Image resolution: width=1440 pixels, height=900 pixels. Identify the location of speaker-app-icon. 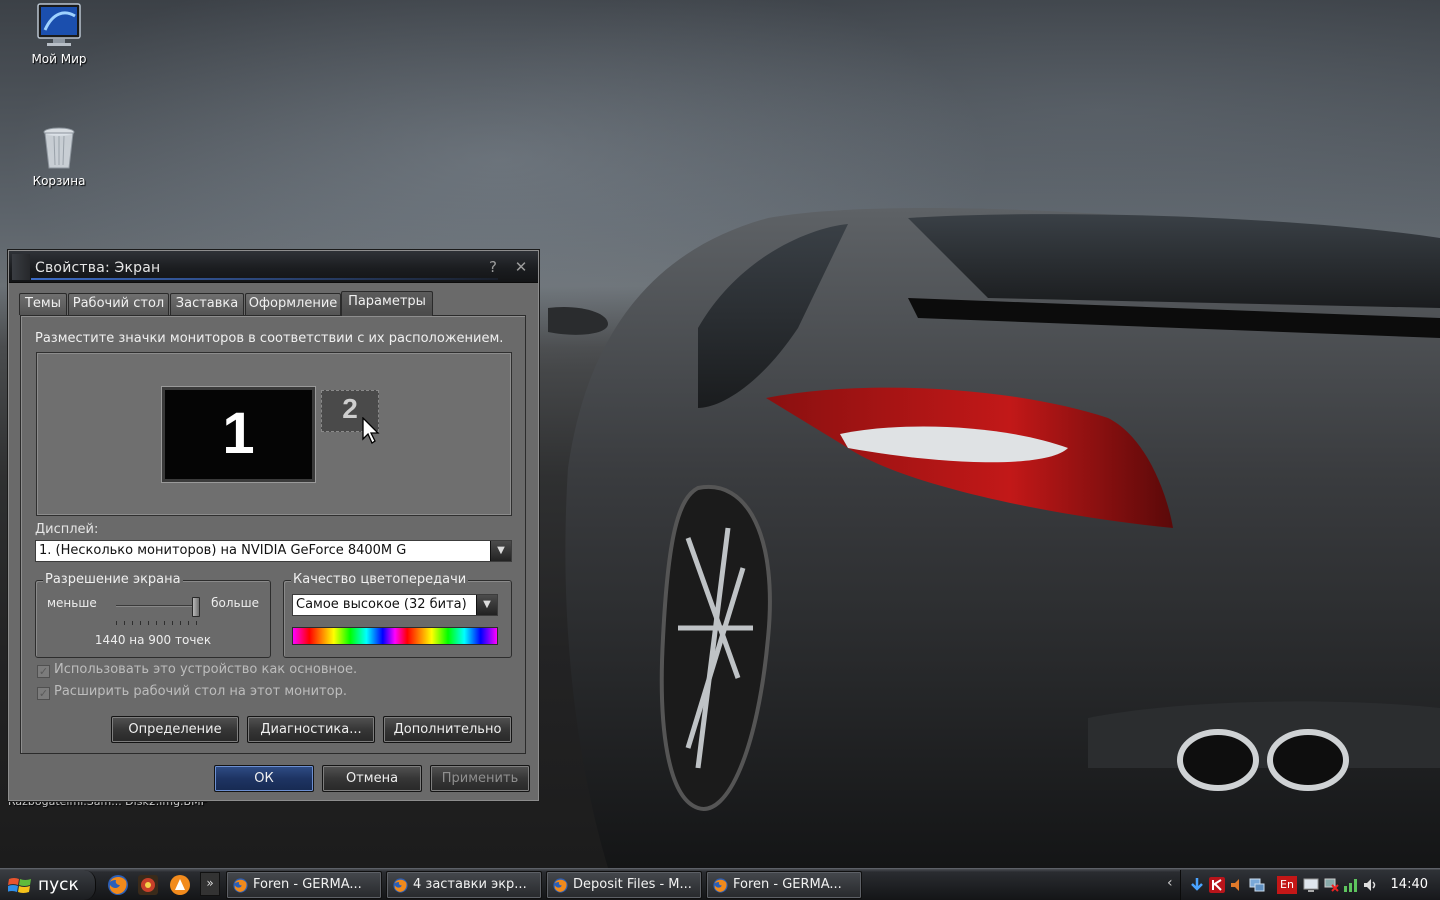
(1237, 885).